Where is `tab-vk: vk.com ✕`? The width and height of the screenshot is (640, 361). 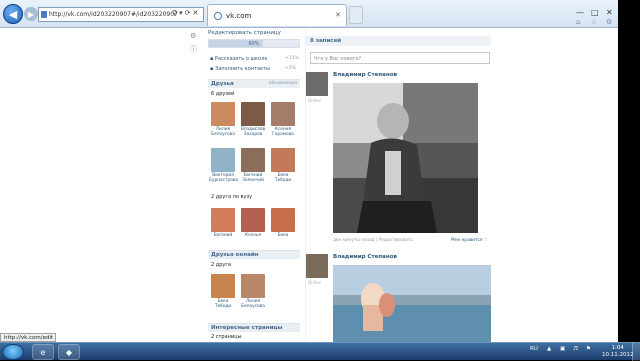 tab-vk: vk.com ✕ is located at coordinates (277, 15).